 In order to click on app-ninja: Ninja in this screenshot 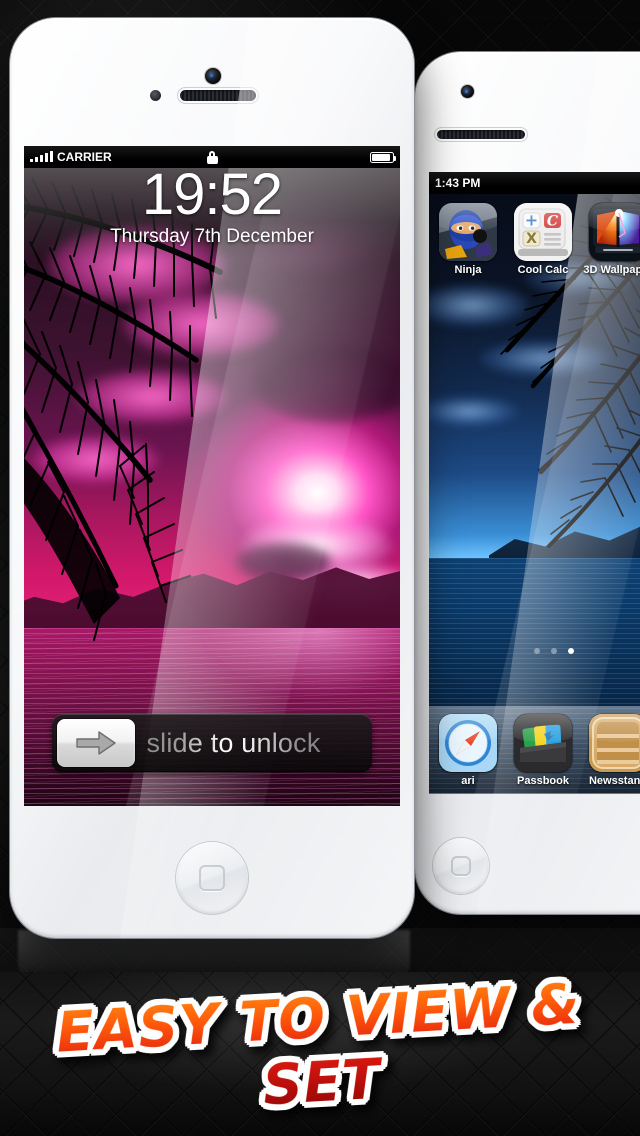, I will do `click(468, 239)`.